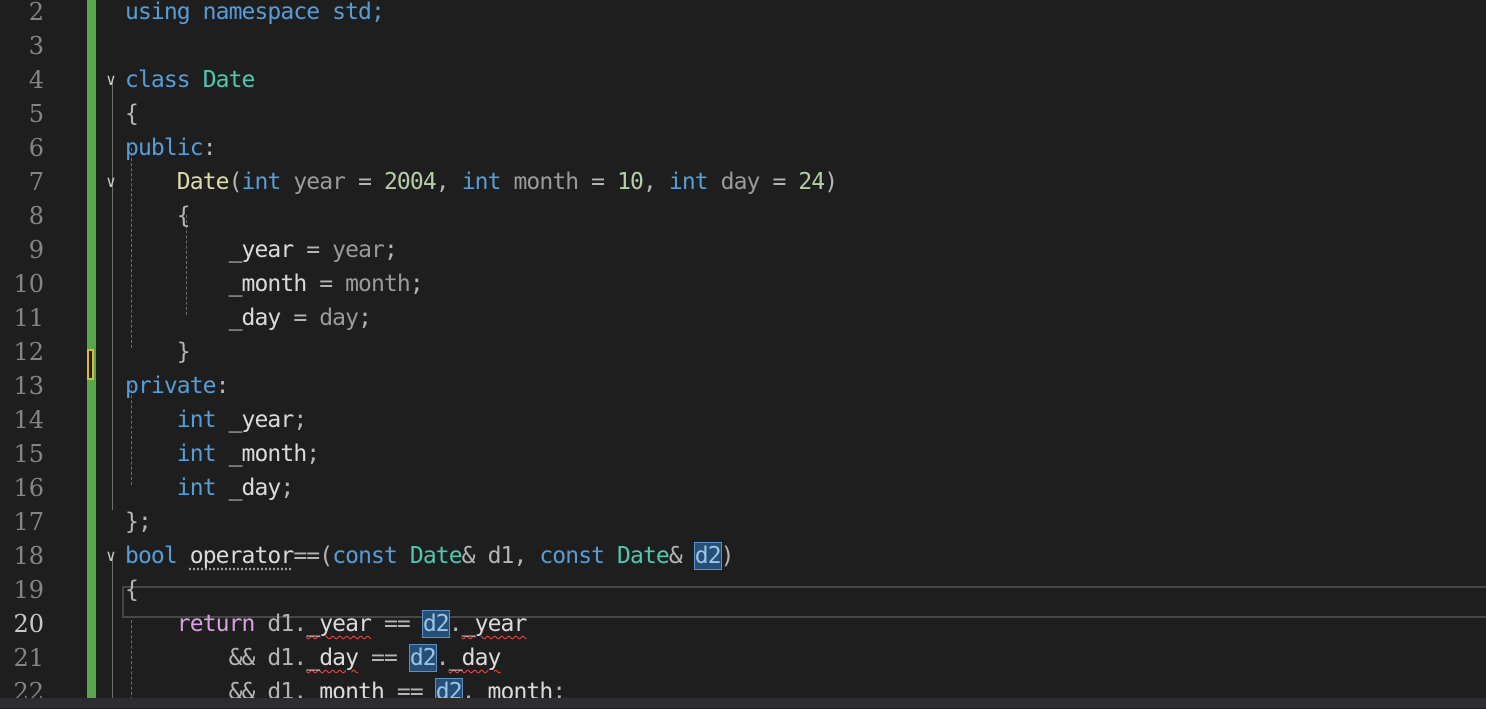 This screenshot has height=709, width=1486. What do you see at coordinates (743, 658) in the screenshot?
I see `code-line: 21 && d1._day == d2._day` at bounding box center [743, 658].